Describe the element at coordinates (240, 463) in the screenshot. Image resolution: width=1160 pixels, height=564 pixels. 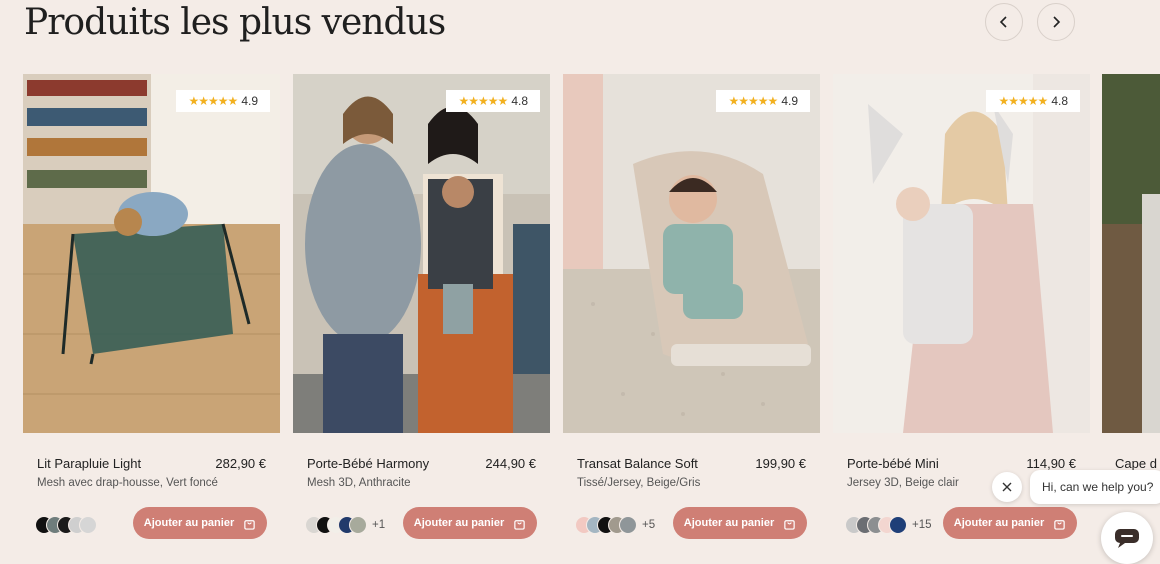
I see `product-price: 282,90 €` at that location.